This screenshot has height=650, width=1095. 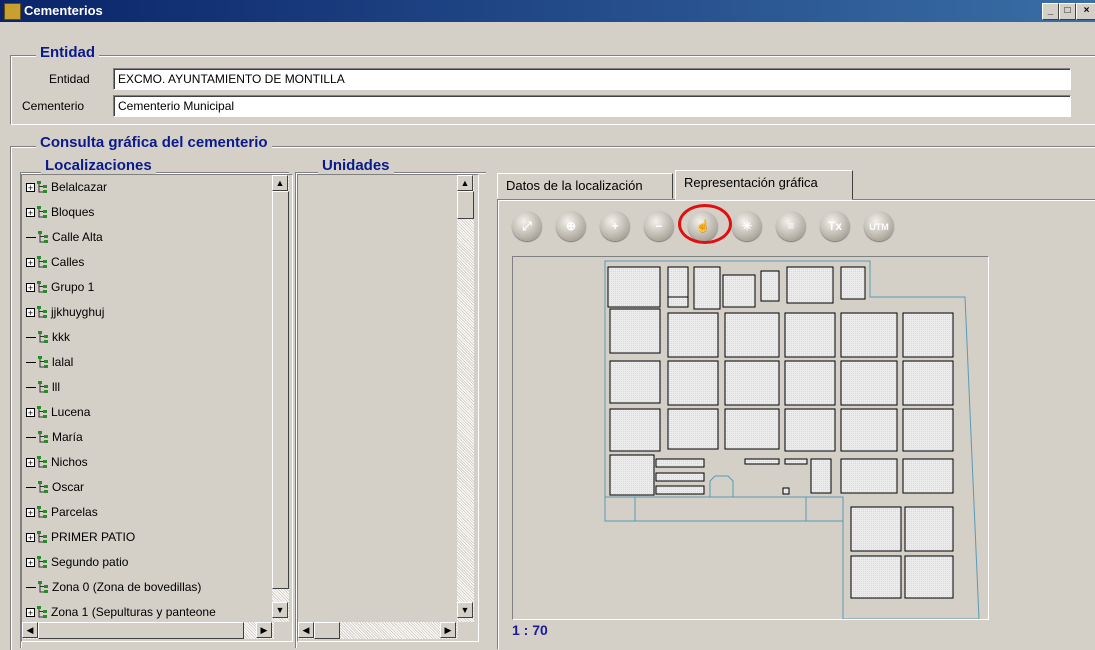 I want to click on cementerio-field: Cementerio Municipal, so click(x=592, y=106).